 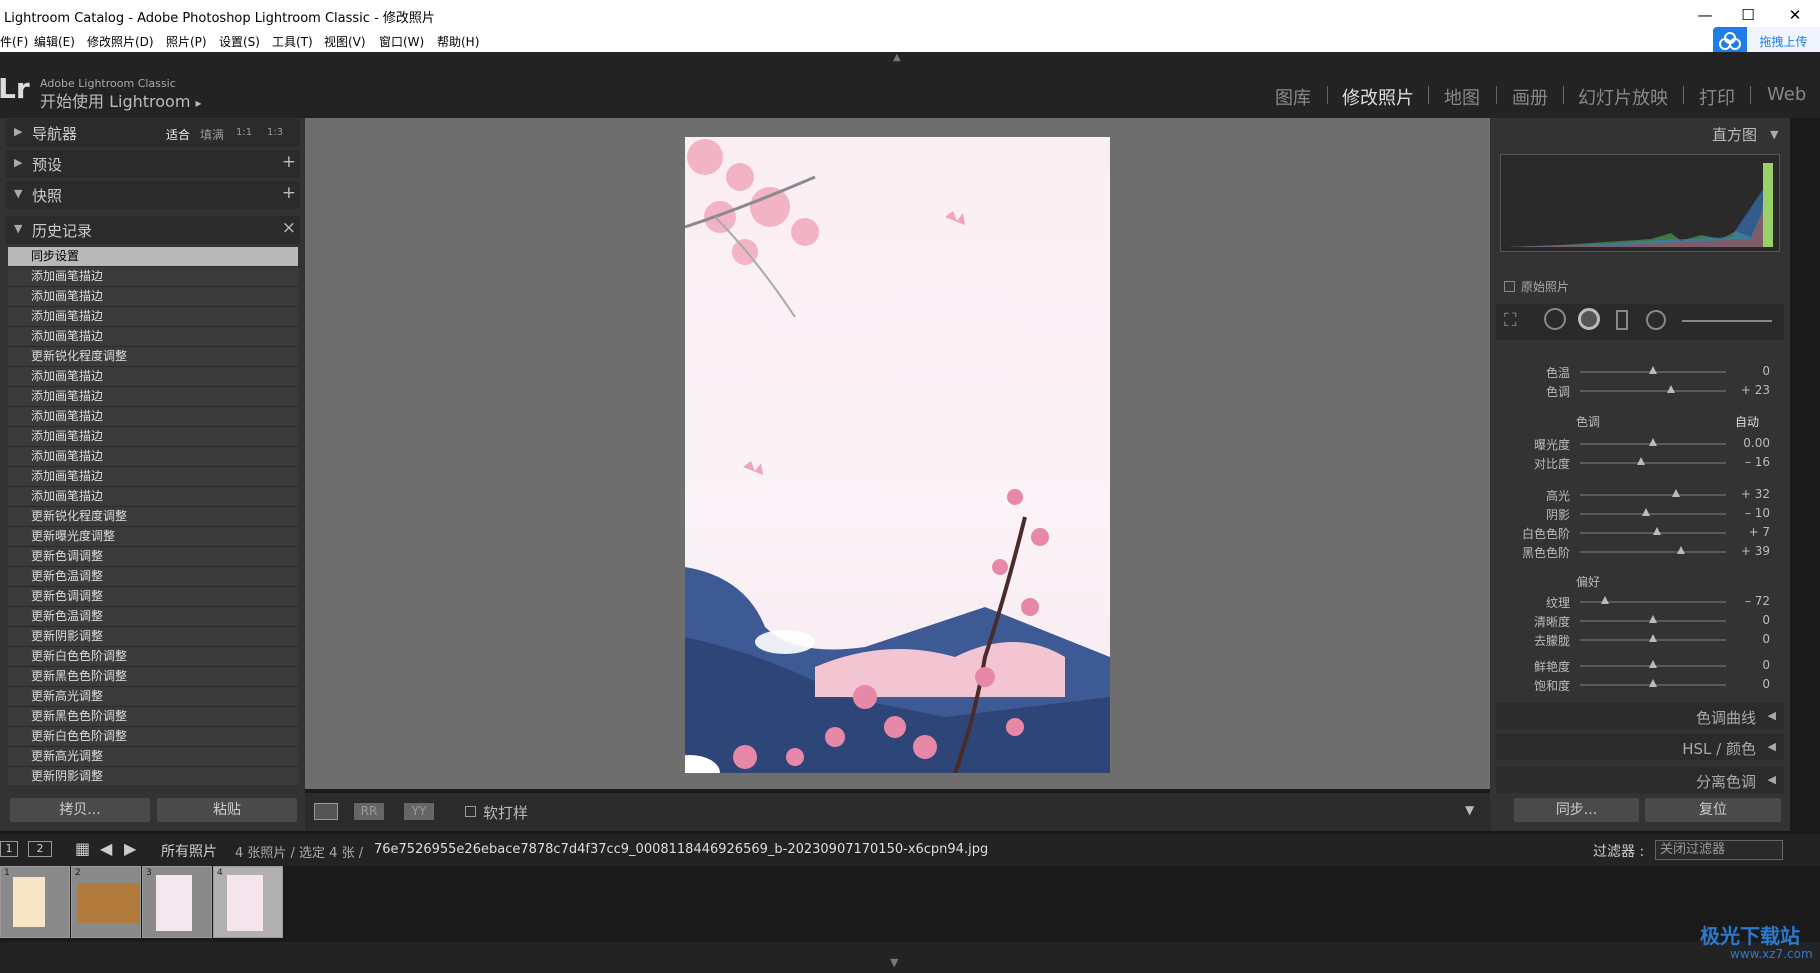 What do you see at coordinates (1509, 286) in the screenshot?
I see `original-photo-checkbox` at bounding box center [1509, 286].